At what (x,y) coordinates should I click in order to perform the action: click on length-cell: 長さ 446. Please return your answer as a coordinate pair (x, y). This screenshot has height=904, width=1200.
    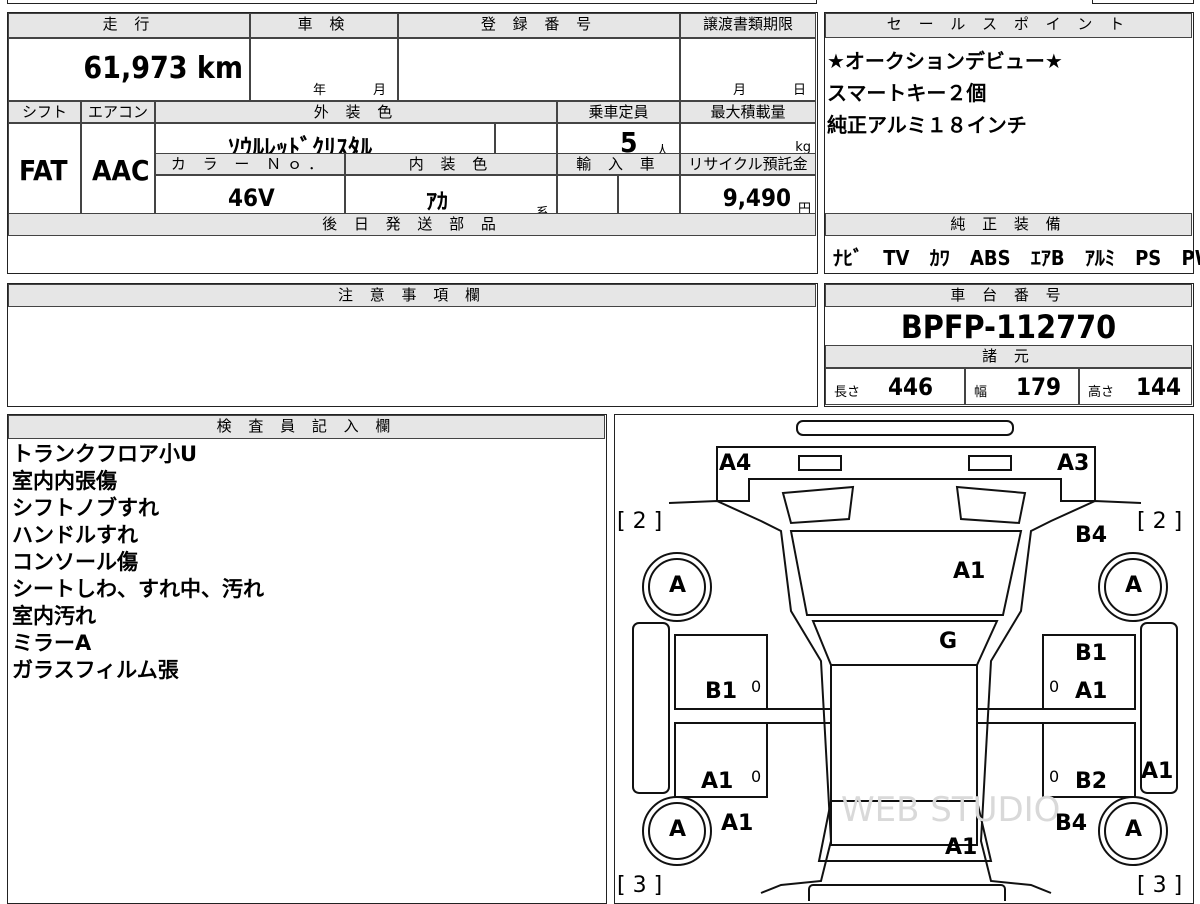
    Looking at the image, I should click on (895, 386).